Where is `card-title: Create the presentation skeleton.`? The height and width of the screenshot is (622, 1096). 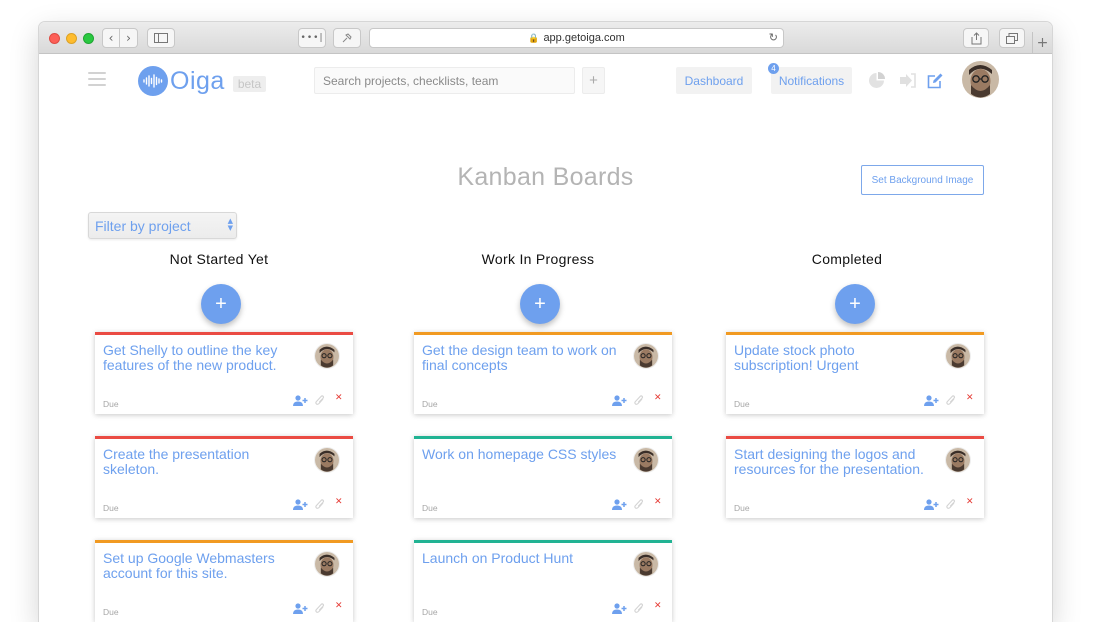 card-title: Create the presentation skeleton. is located at coordinates (201, 461).